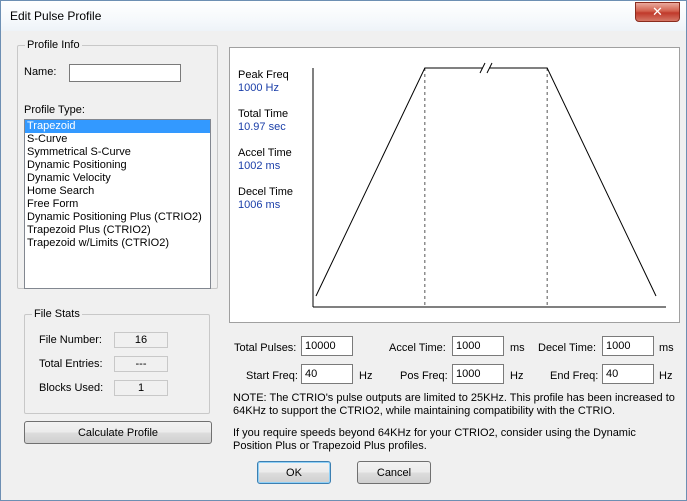 Image resolution: width=687 pixels, height=501 pixels. I want to click on profile-type-item: Trapezoid Plus (CTRIO2), so click(117, 230).